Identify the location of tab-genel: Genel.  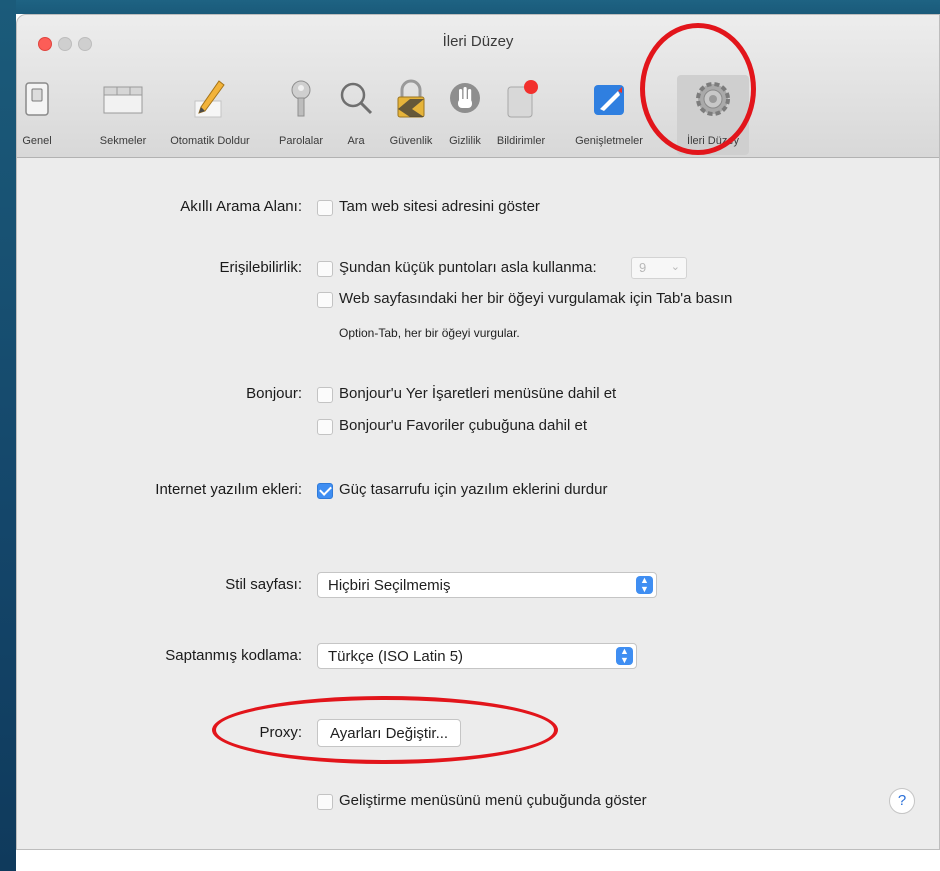
(37, 115).